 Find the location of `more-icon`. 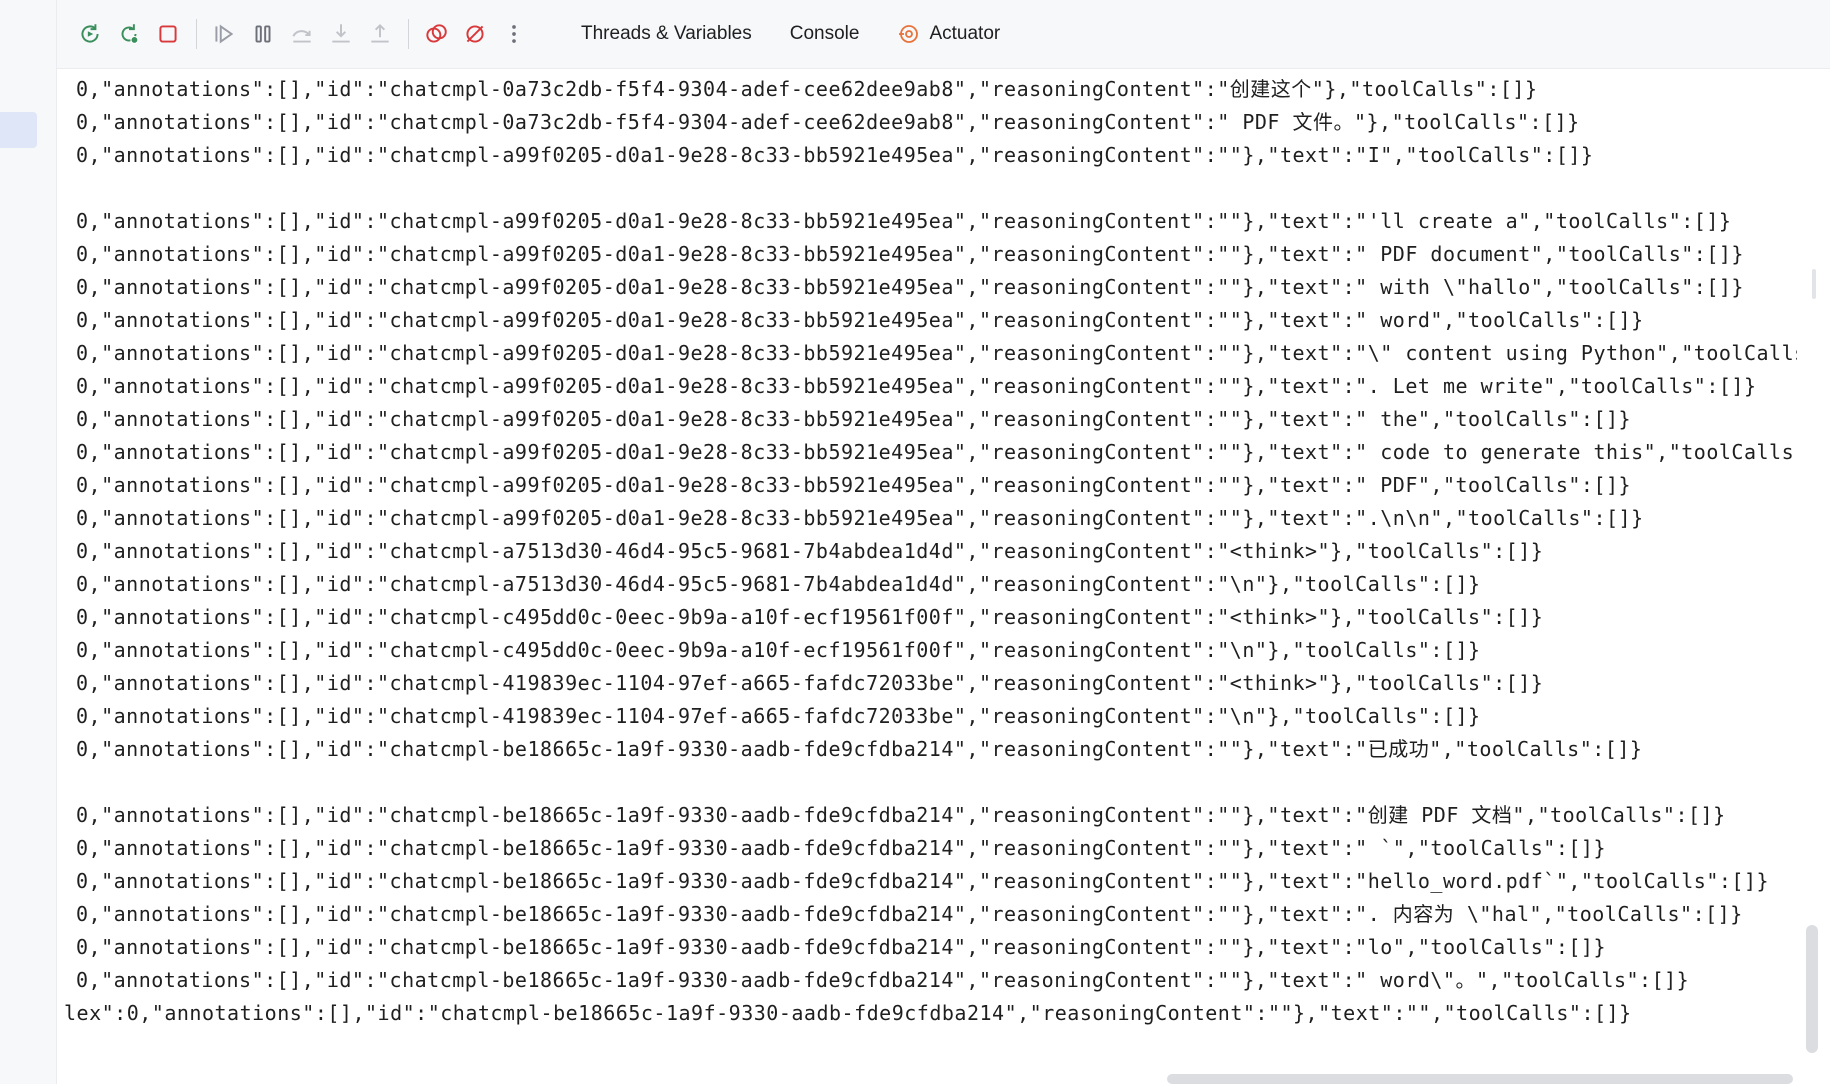

more-icon is located at coordinates (514, 34).